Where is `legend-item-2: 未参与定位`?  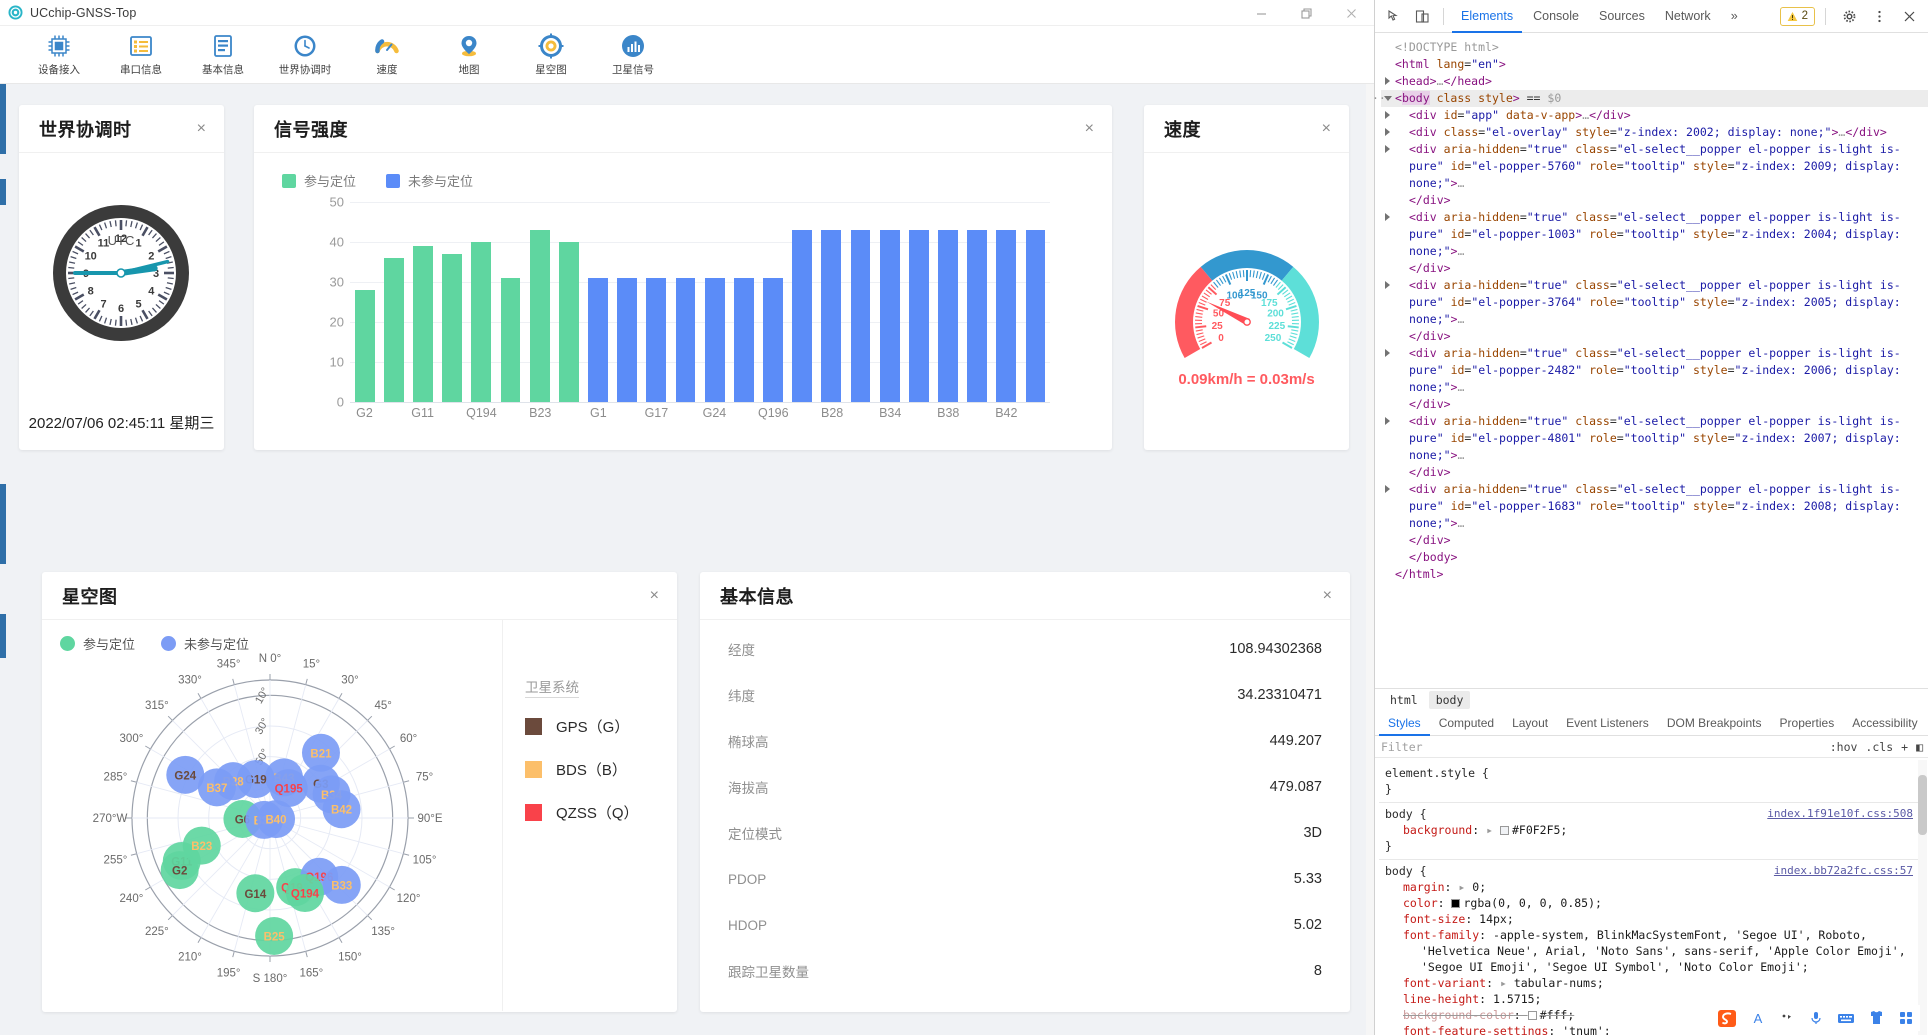
legend-item-2: 未参与定位 is located at coordinates (429, 180).